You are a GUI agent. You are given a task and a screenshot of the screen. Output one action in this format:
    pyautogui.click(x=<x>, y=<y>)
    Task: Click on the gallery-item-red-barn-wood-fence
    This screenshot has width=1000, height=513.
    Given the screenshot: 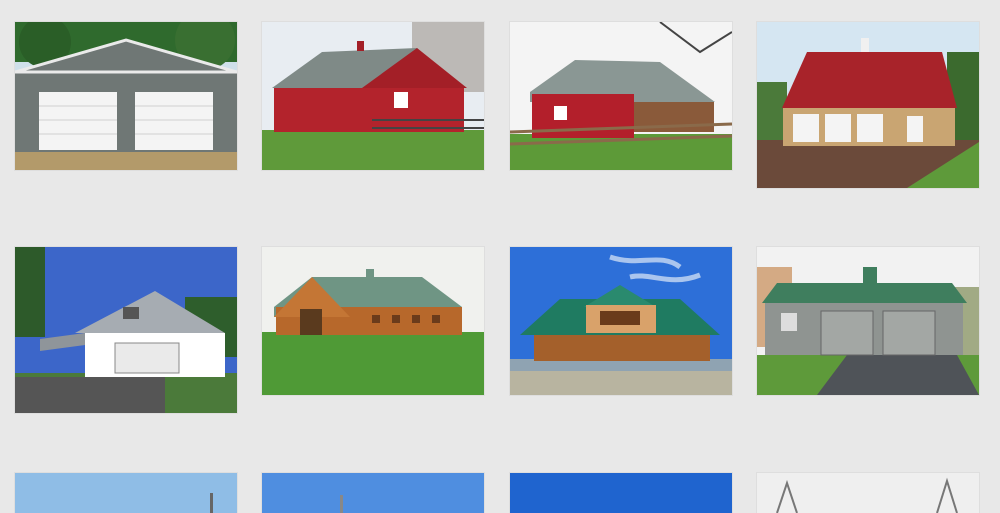 What is the action you would take?
    pyautogui.click(x=621, y=96)
    